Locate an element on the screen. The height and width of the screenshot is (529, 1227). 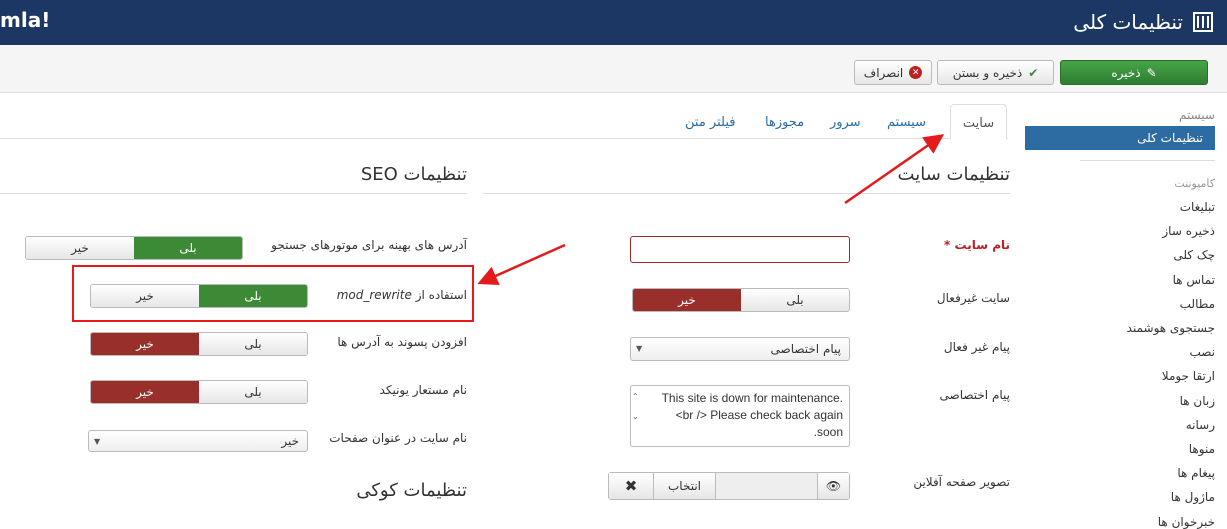
tab-site: سایت is located at coordinates (978, 121).